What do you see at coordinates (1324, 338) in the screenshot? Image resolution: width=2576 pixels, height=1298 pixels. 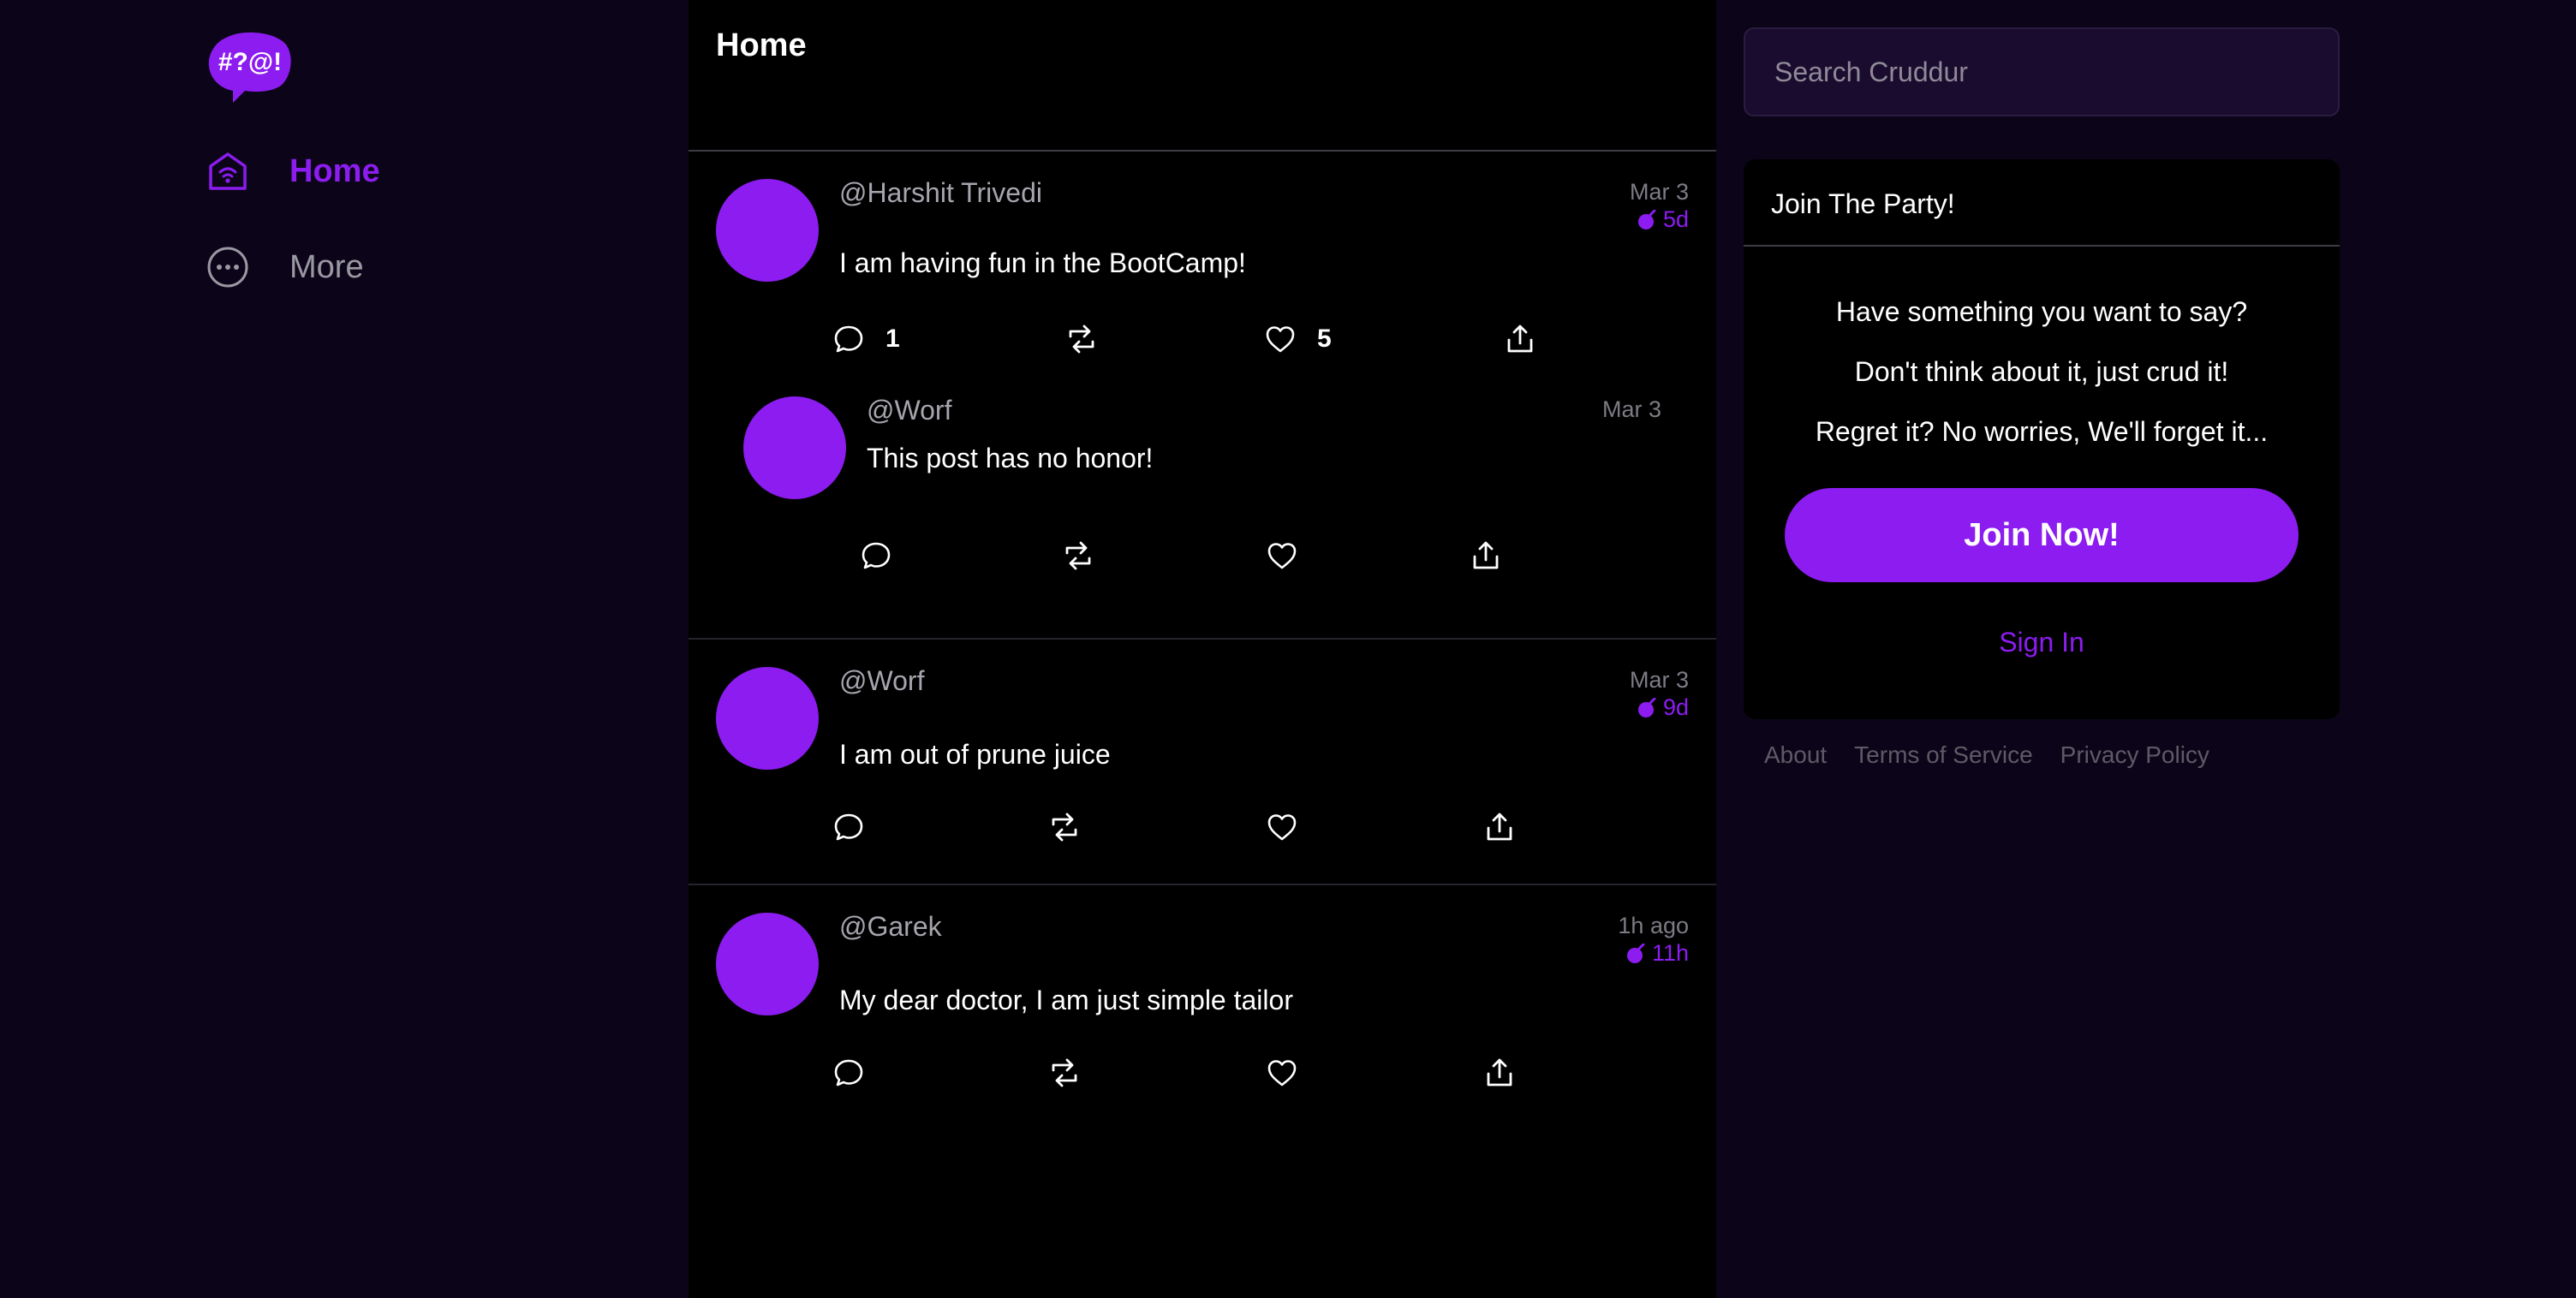 I see `like-count: 5` at bounding box center [1324, 338].